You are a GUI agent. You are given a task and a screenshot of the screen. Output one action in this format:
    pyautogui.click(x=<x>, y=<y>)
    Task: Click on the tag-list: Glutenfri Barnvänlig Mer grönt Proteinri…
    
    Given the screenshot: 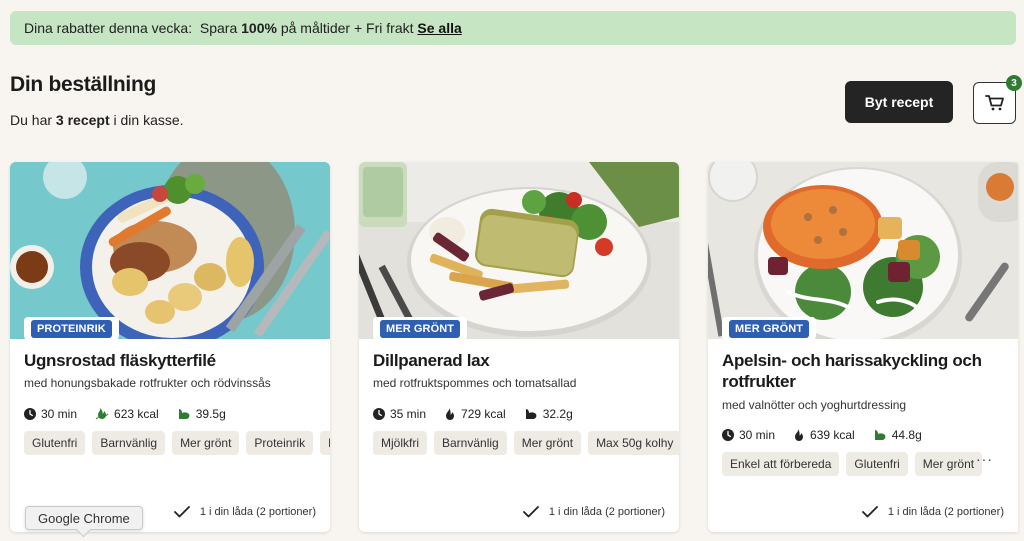 What is the action you would take?
    pyautogui.click(x=177, y=443)
    